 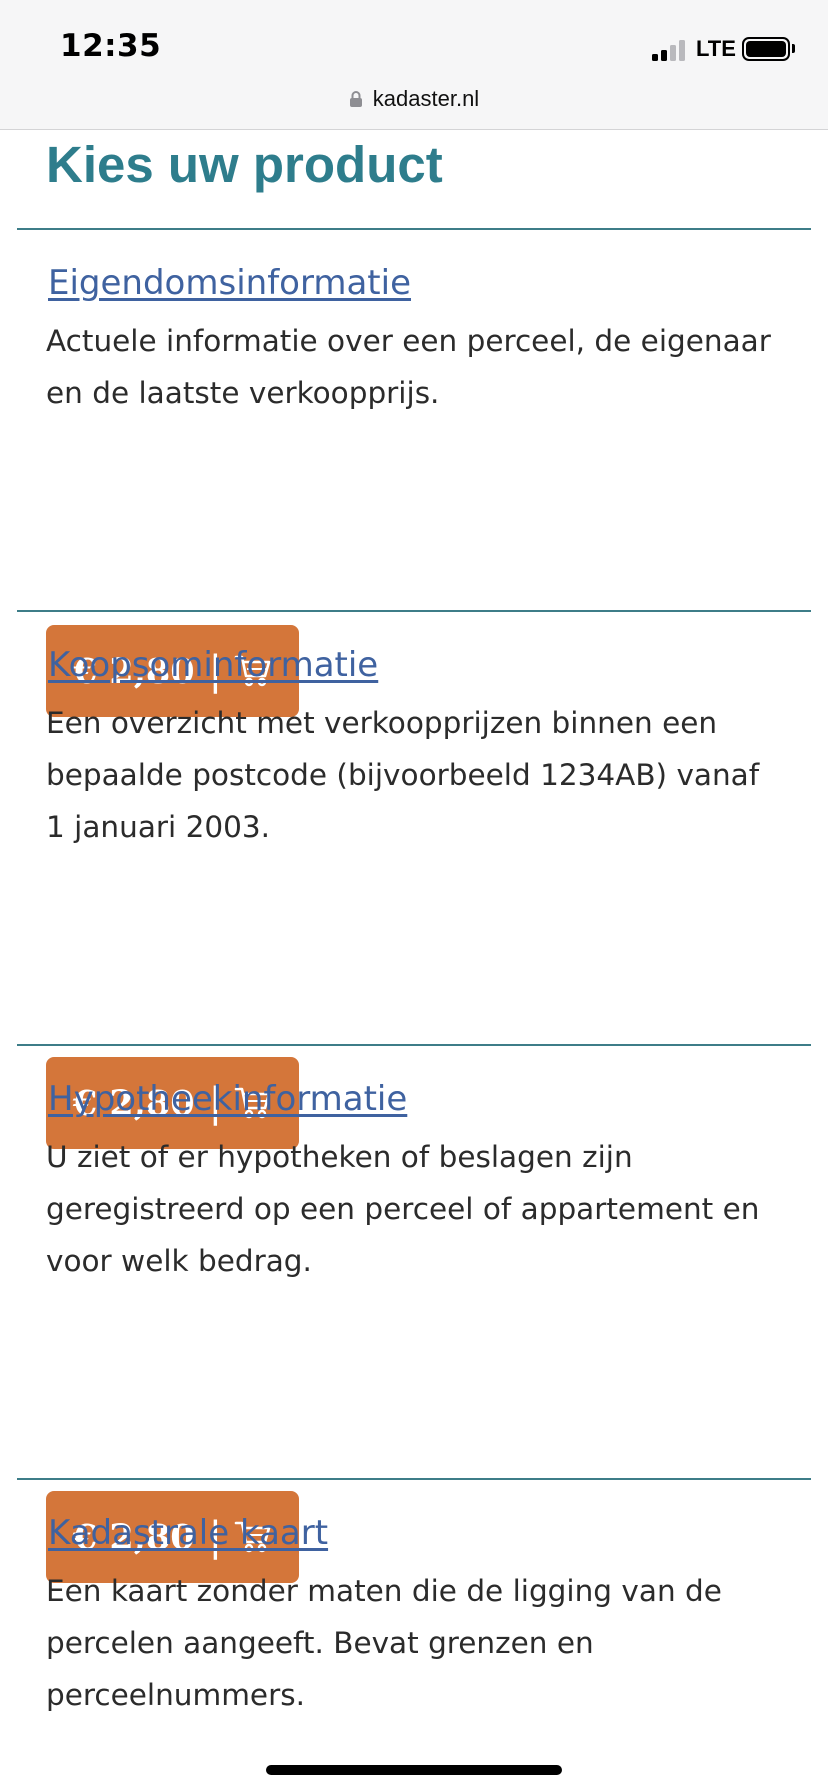 I want to click on battery-icon, so click(x=766, y=49).